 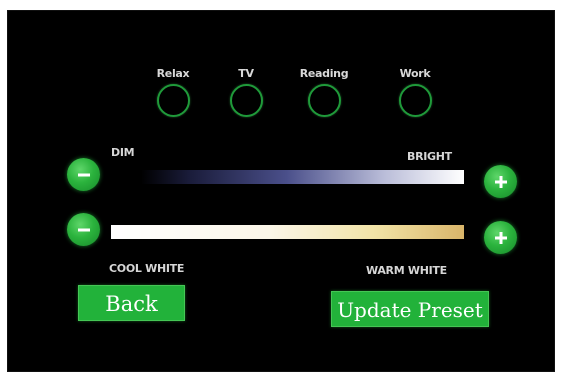 I want to click on preset-label: Reading, so click(x=324, y=73).